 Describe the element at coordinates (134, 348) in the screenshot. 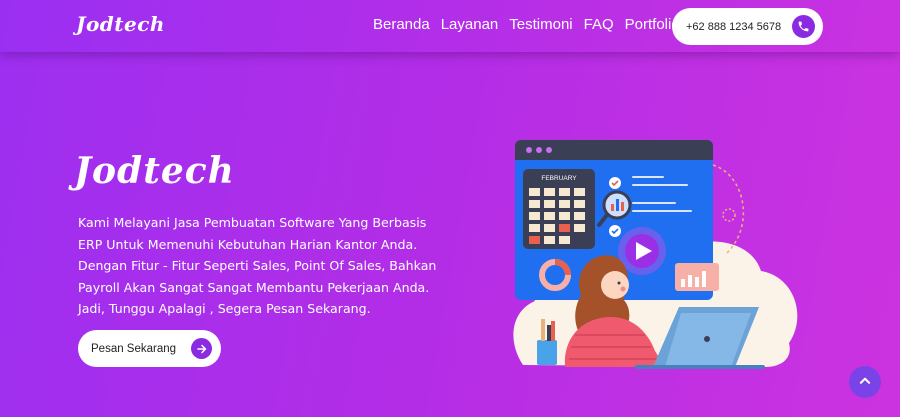

I see `order-now-label: Pesan Sekarang` at that location.